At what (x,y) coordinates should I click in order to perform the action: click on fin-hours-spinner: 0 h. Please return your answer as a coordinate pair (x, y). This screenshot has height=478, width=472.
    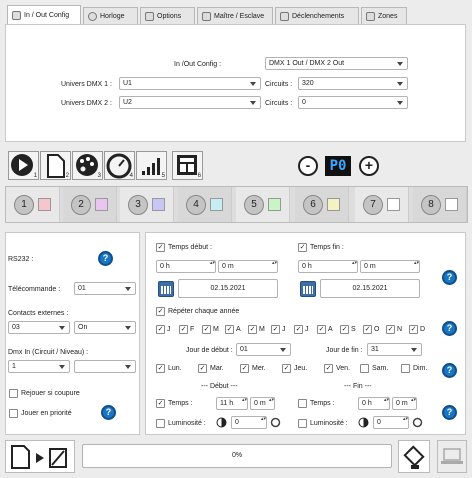
    Looking at the image, I should click on (328, 266).